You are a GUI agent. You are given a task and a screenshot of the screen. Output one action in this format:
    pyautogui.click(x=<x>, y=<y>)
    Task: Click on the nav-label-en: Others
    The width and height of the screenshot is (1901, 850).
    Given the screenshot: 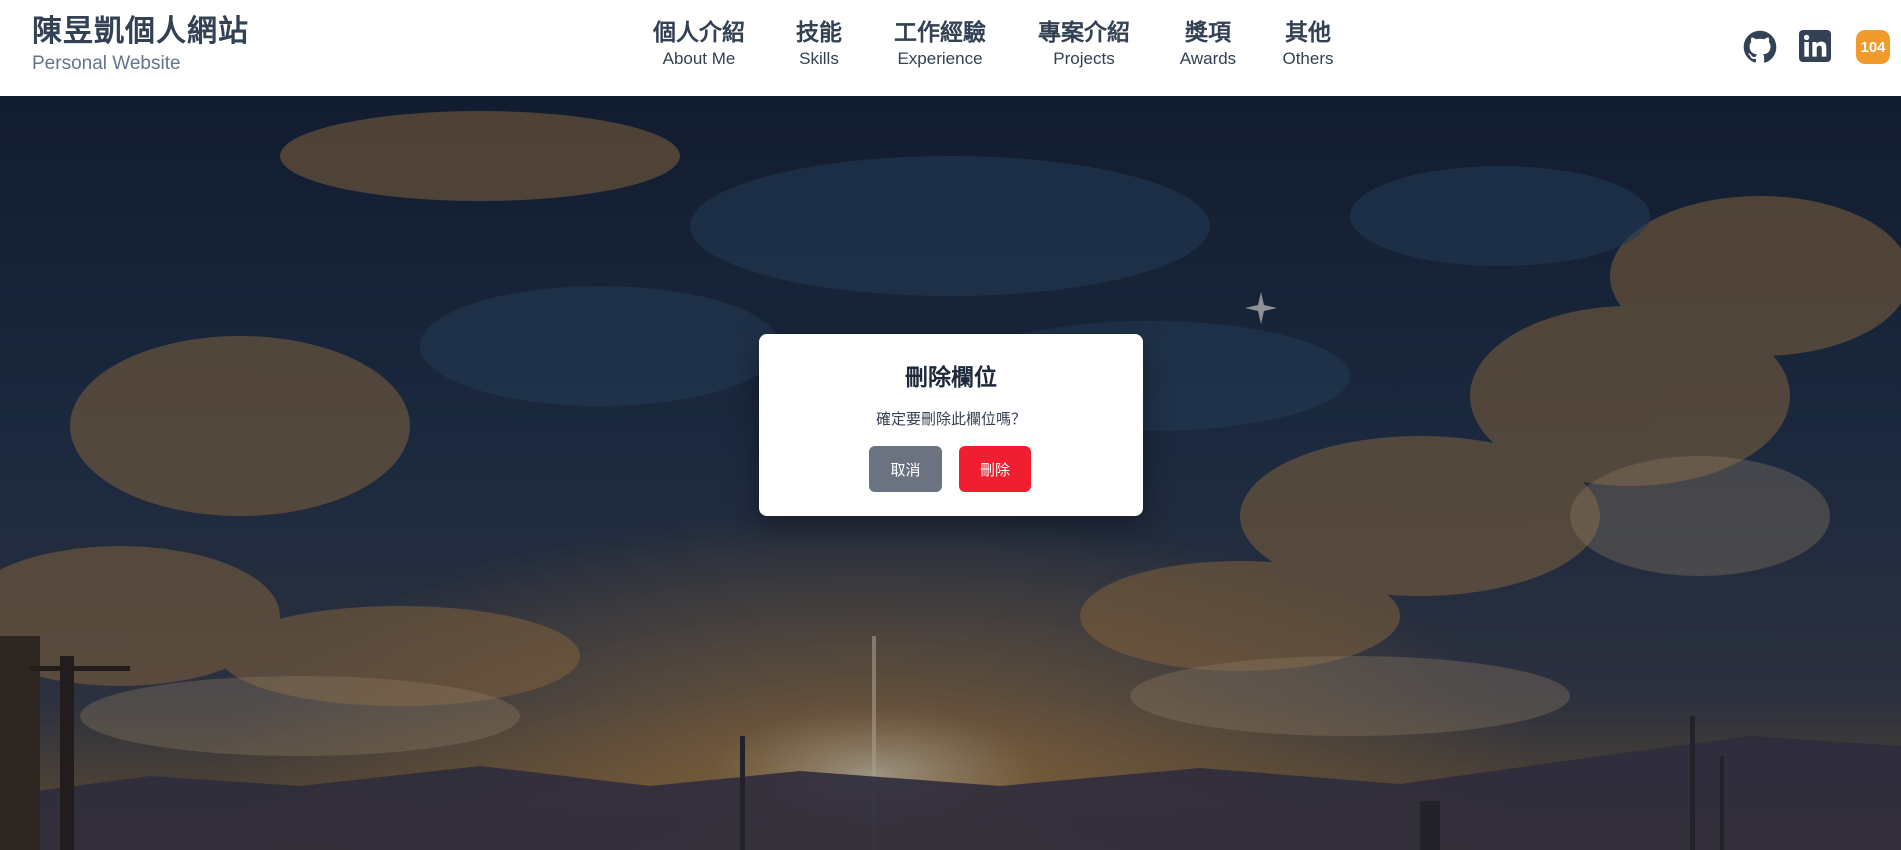 What is the action you would take?
    pyautogui.click(x=1308, y=58)
    